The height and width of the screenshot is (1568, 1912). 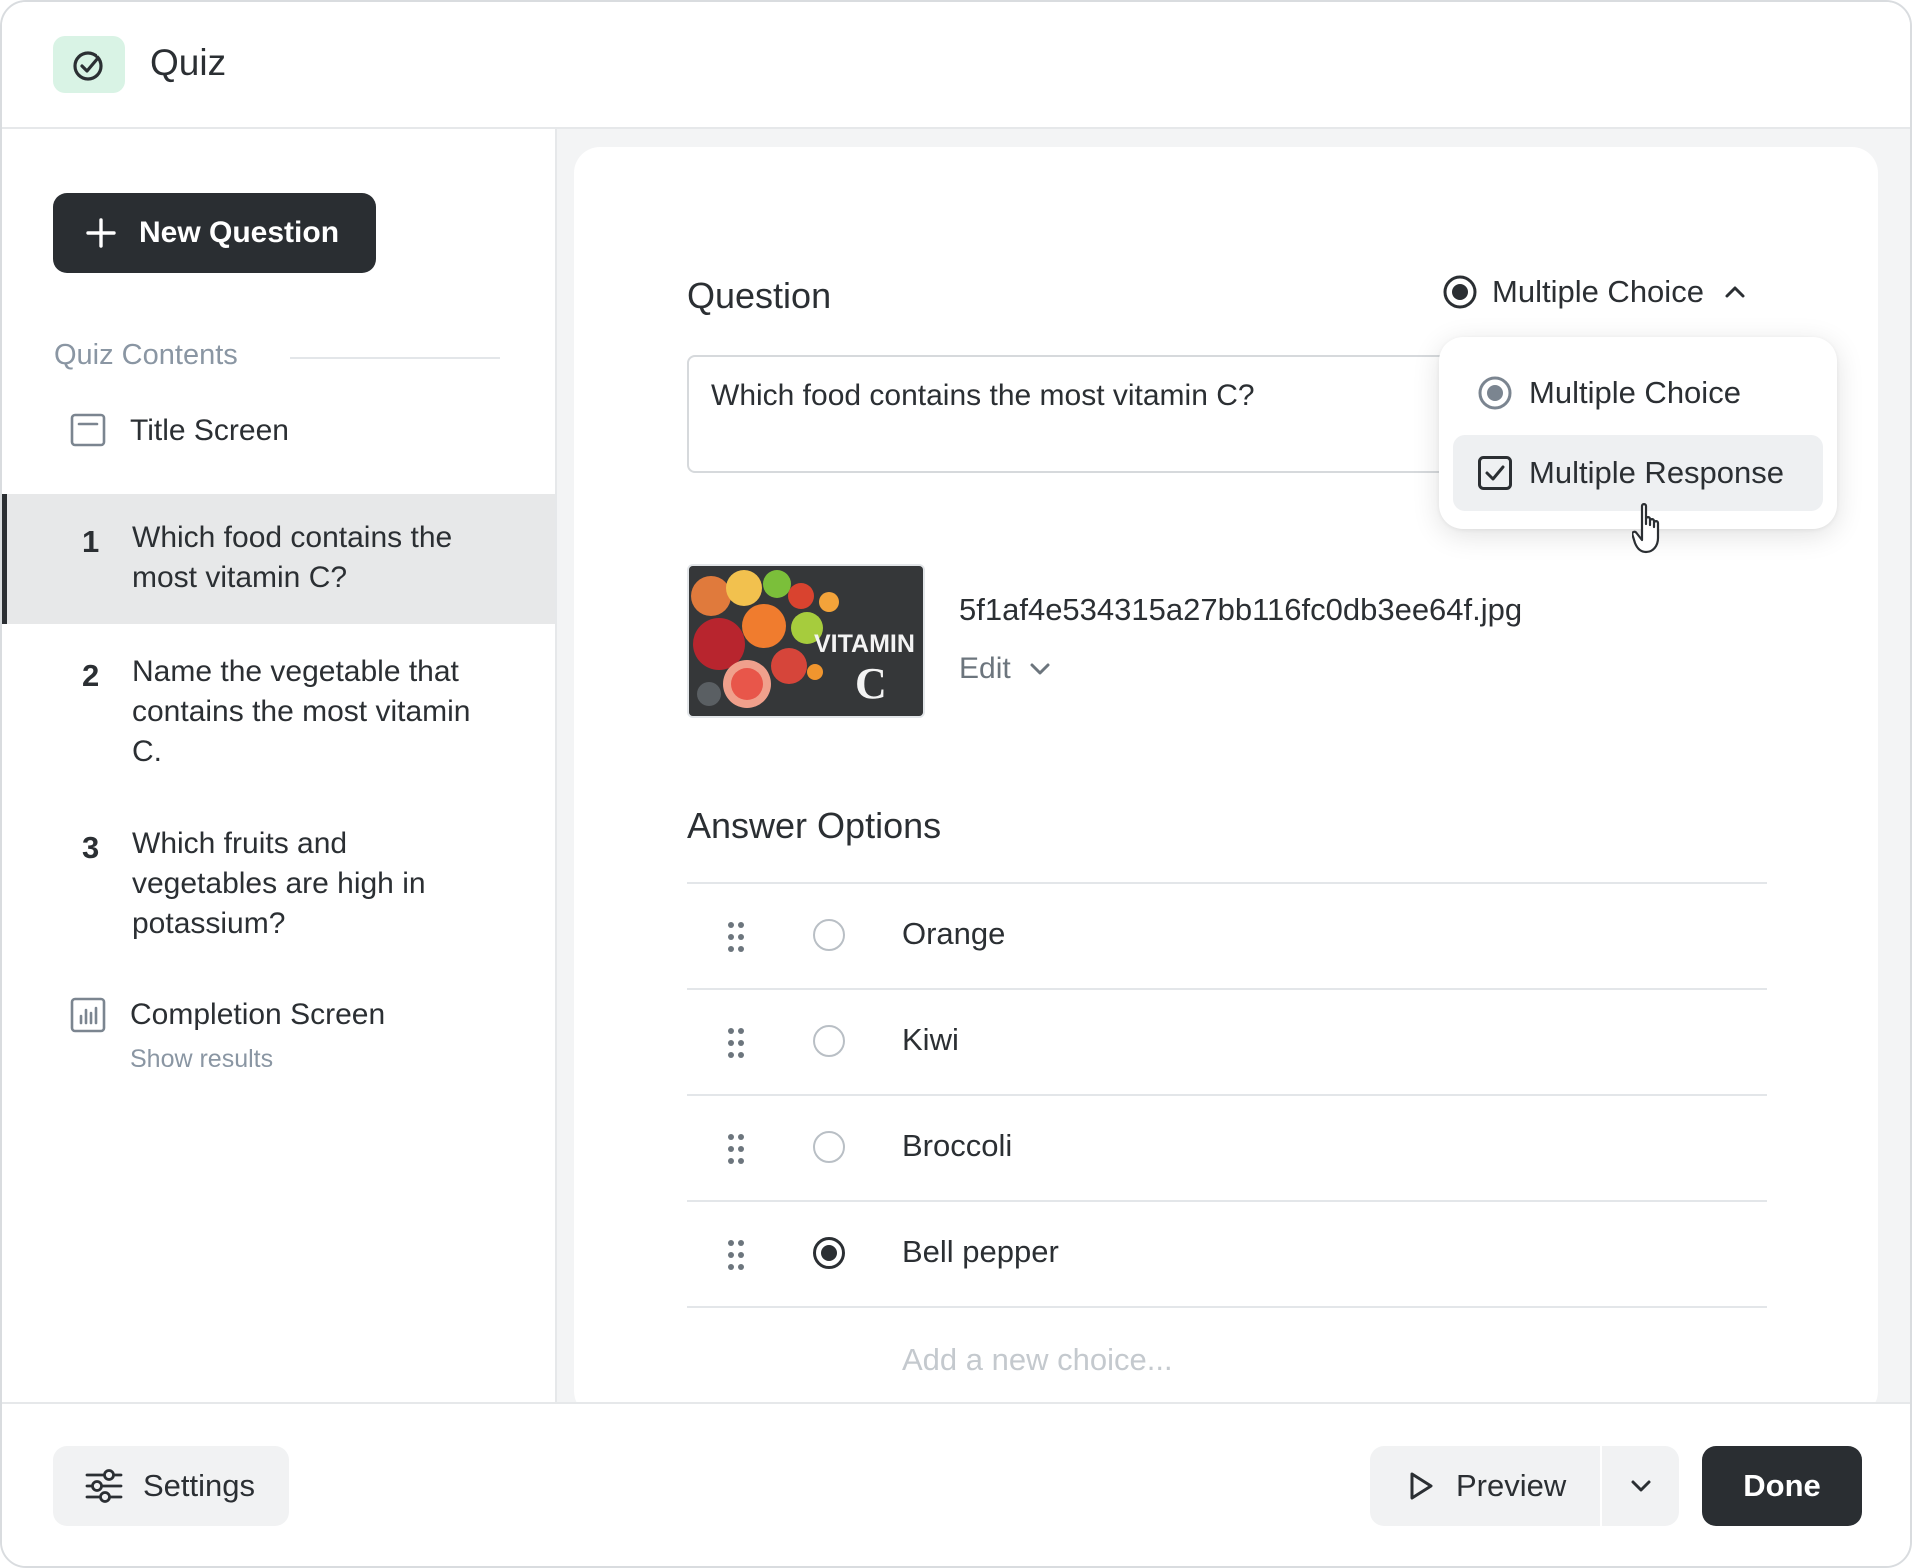 What do you see at coordinates (953, 934) in the screenshot?
I see `answer-text: Orange` at bounding box center [953, 934].